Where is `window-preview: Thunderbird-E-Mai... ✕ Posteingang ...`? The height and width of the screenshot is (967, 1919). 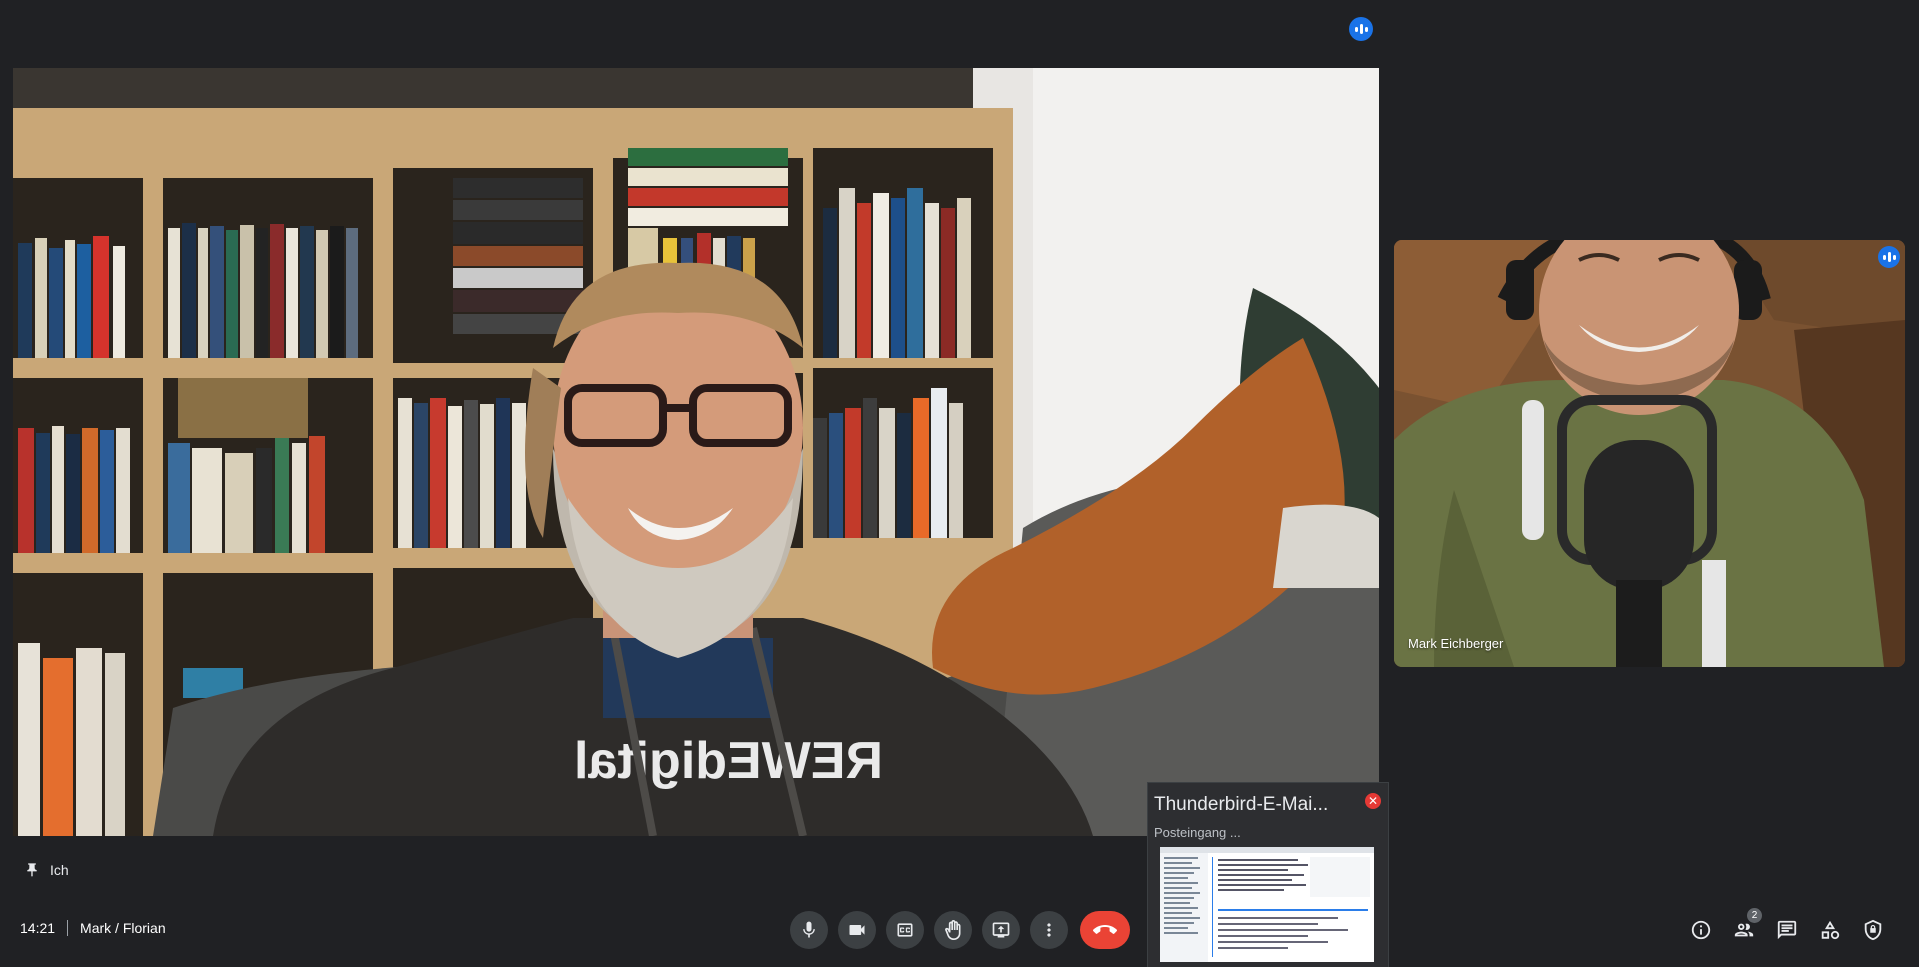 window-preview: Thunderbird-E-Mai... ✕ Posteingang ... is located at coordinates (1268, 874).